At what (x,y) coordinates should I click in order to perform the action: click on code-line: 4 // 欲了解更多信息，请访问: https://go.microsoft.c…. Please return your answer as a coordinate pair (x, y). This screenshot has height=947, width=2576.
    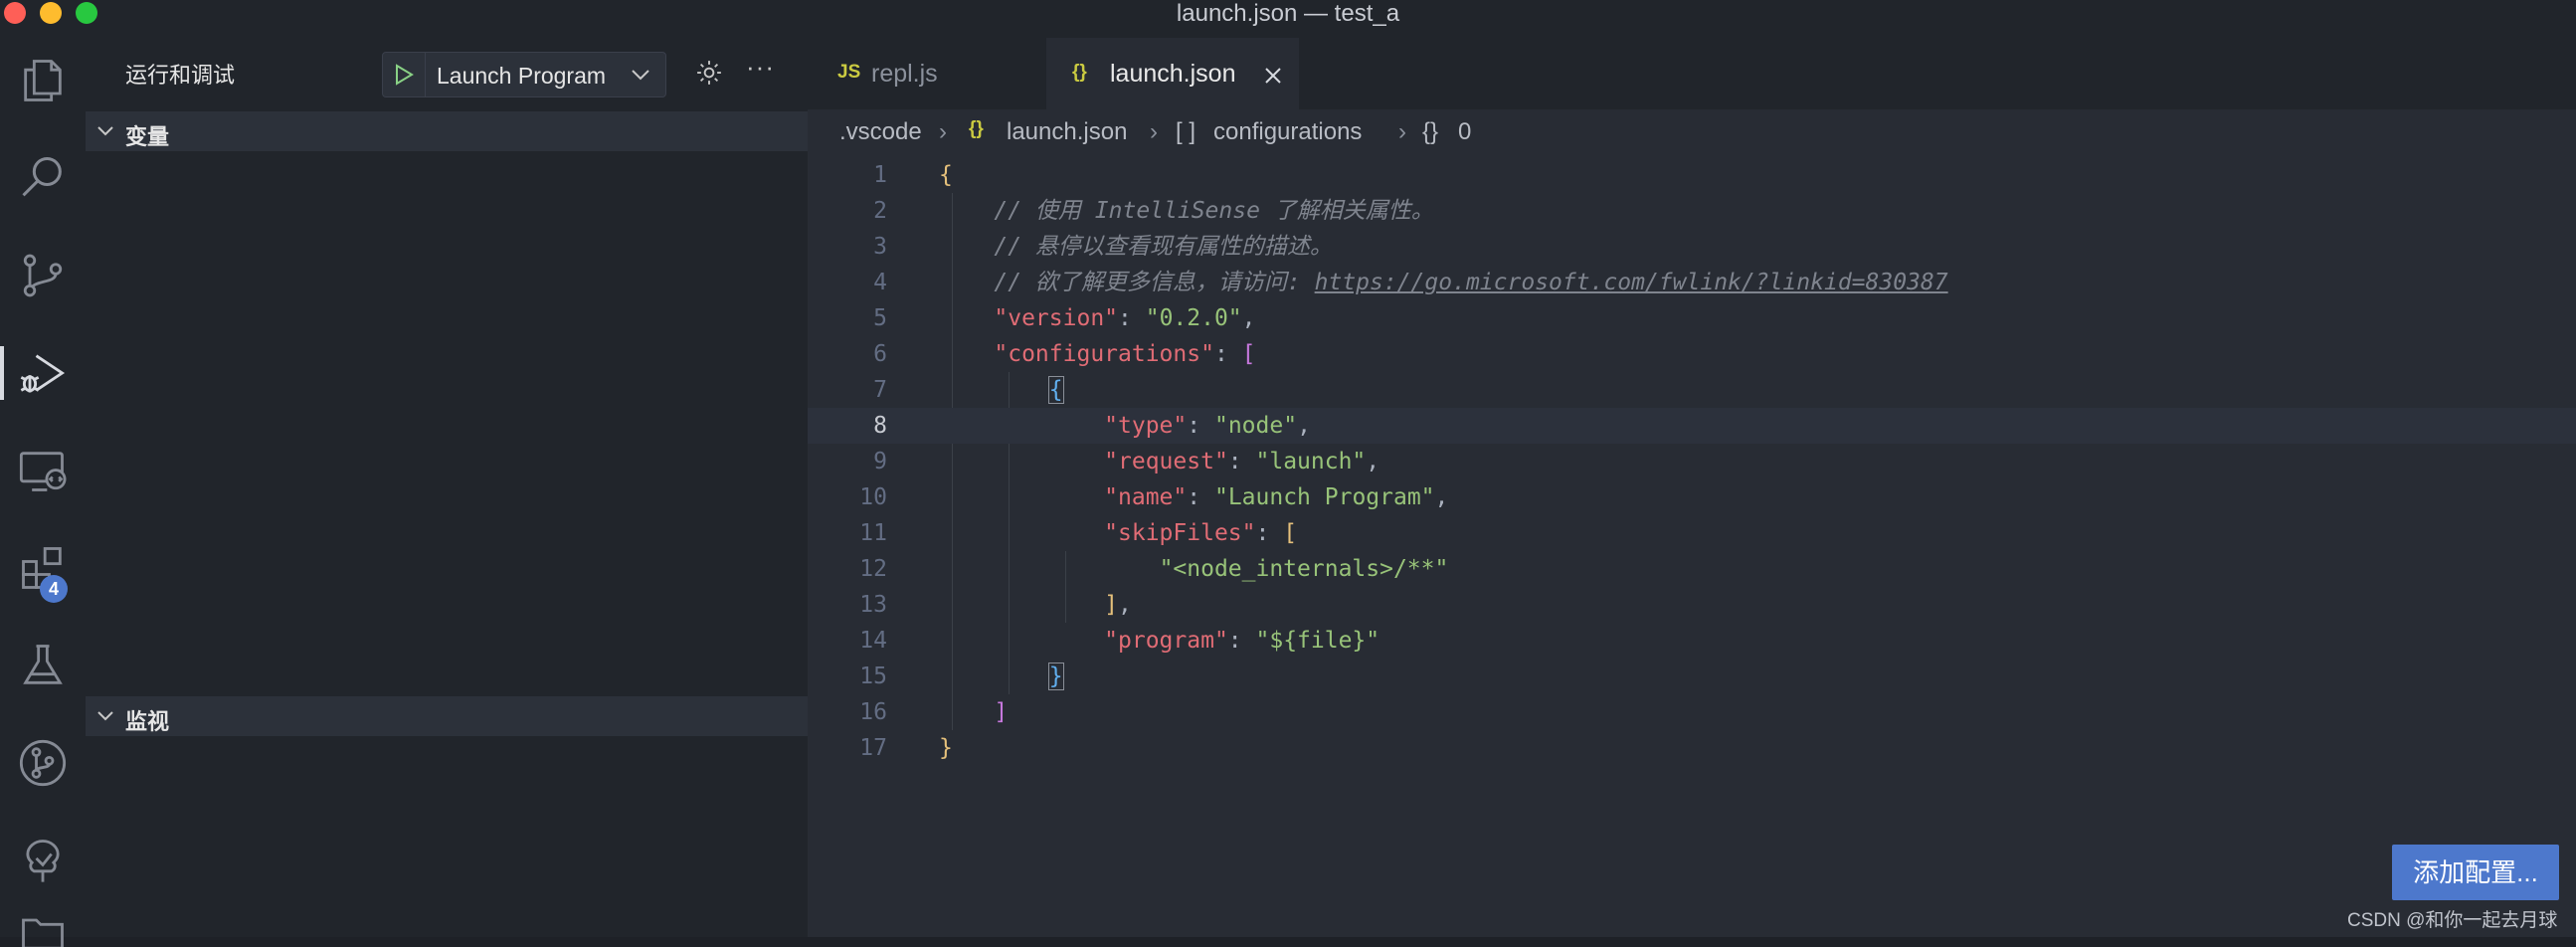
    Looking at the image, I should click on (1692, 282).